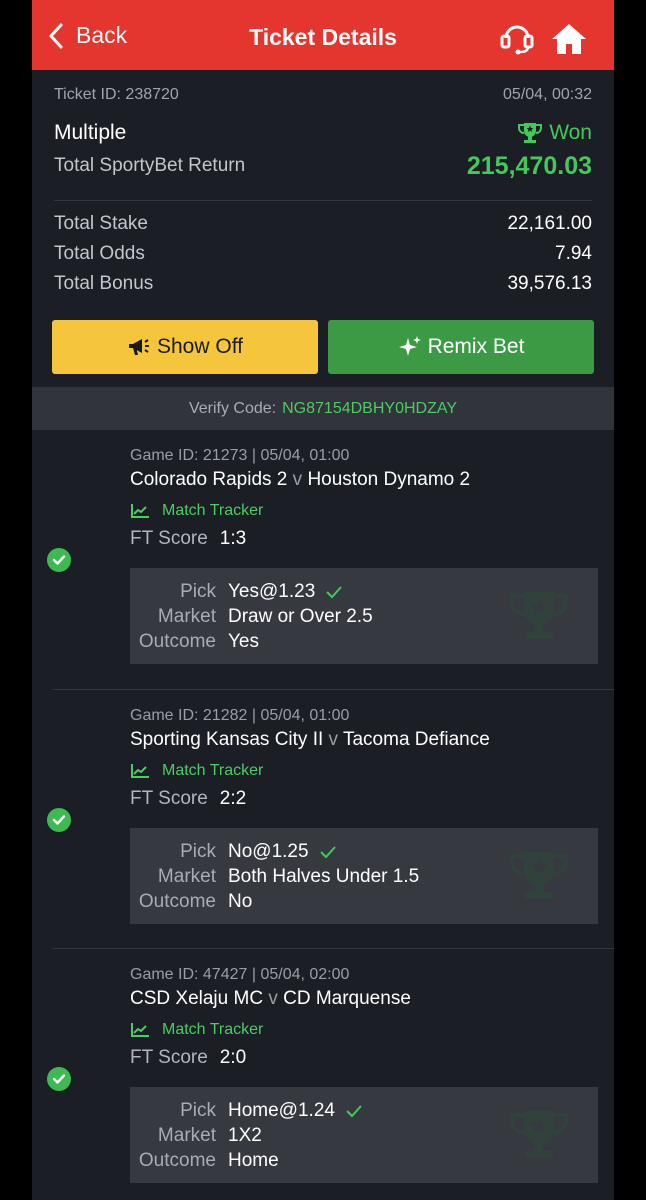 This screenshot has height=1200, width=646. What do you see at coordinates (364, 542) in the screenshot?
I see `ft-score: FT Score 1:3` at bounding box center [364, 542].